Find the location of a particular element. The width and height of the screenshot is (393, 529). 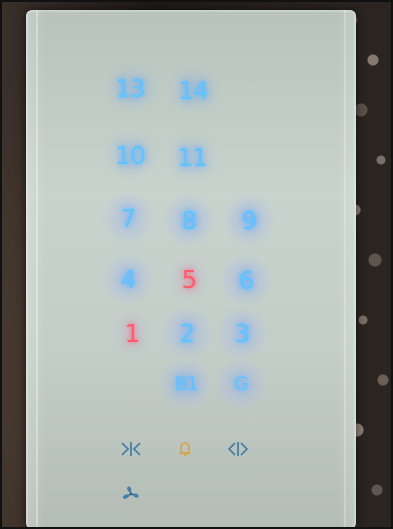

floor-button-4: 4 is located at coordinates (128, 279).